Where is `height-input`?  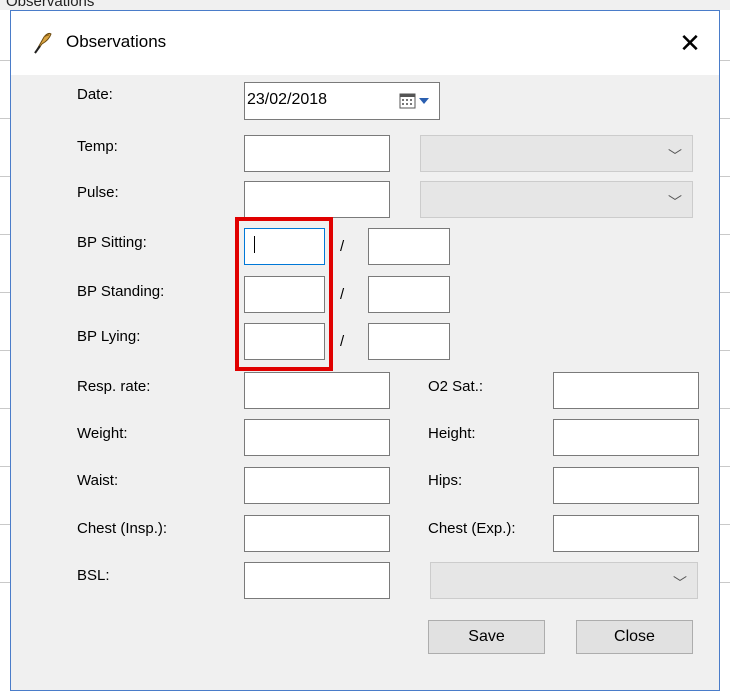 height-input is located at coordinates (626, 437).